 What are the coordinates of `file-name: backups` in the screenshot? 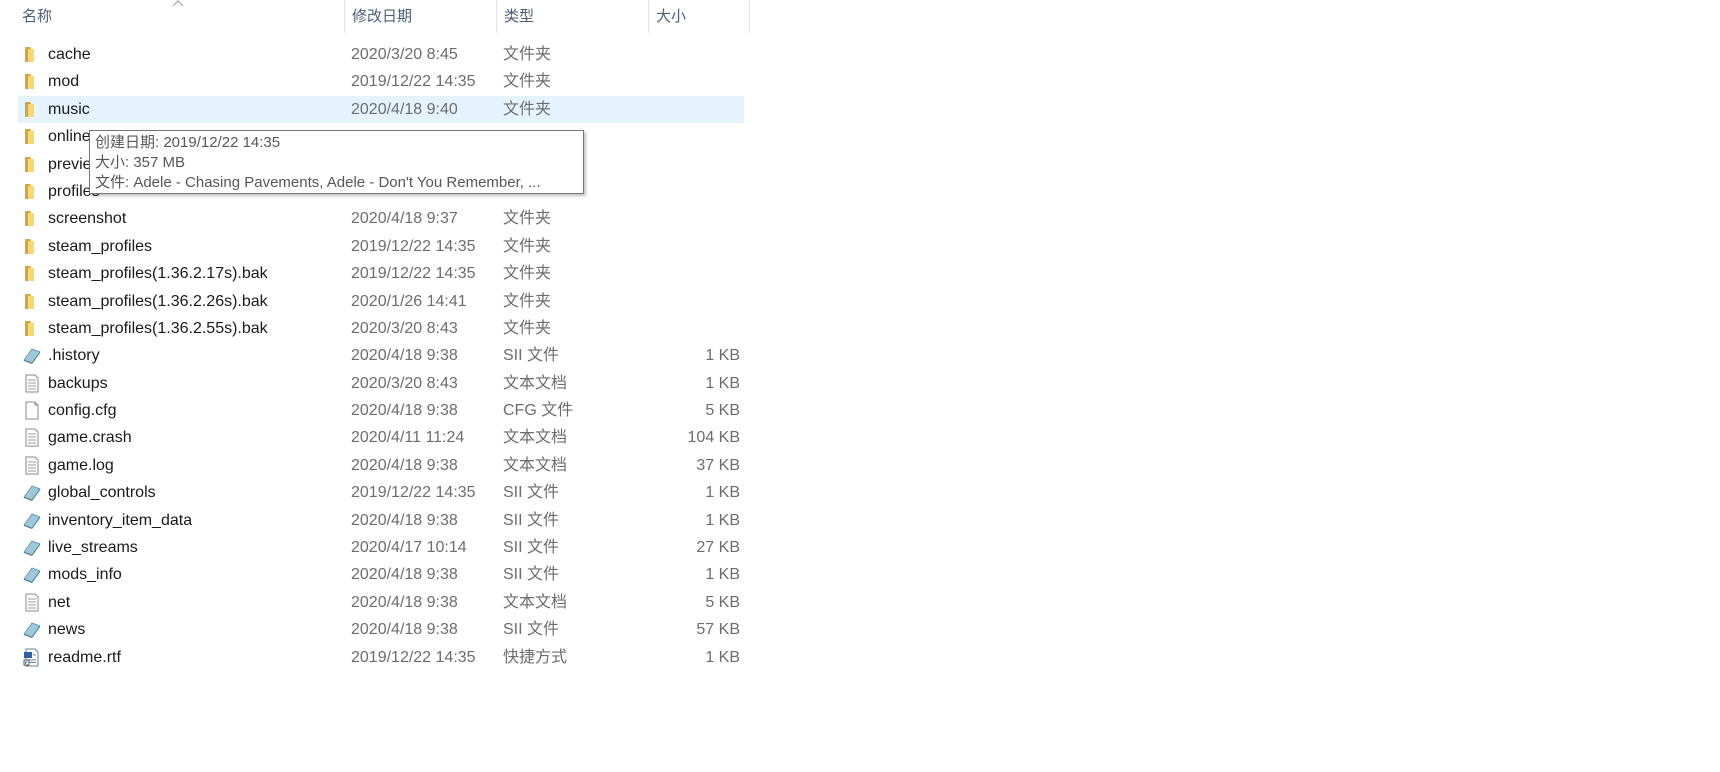 It's located at (78, 383).